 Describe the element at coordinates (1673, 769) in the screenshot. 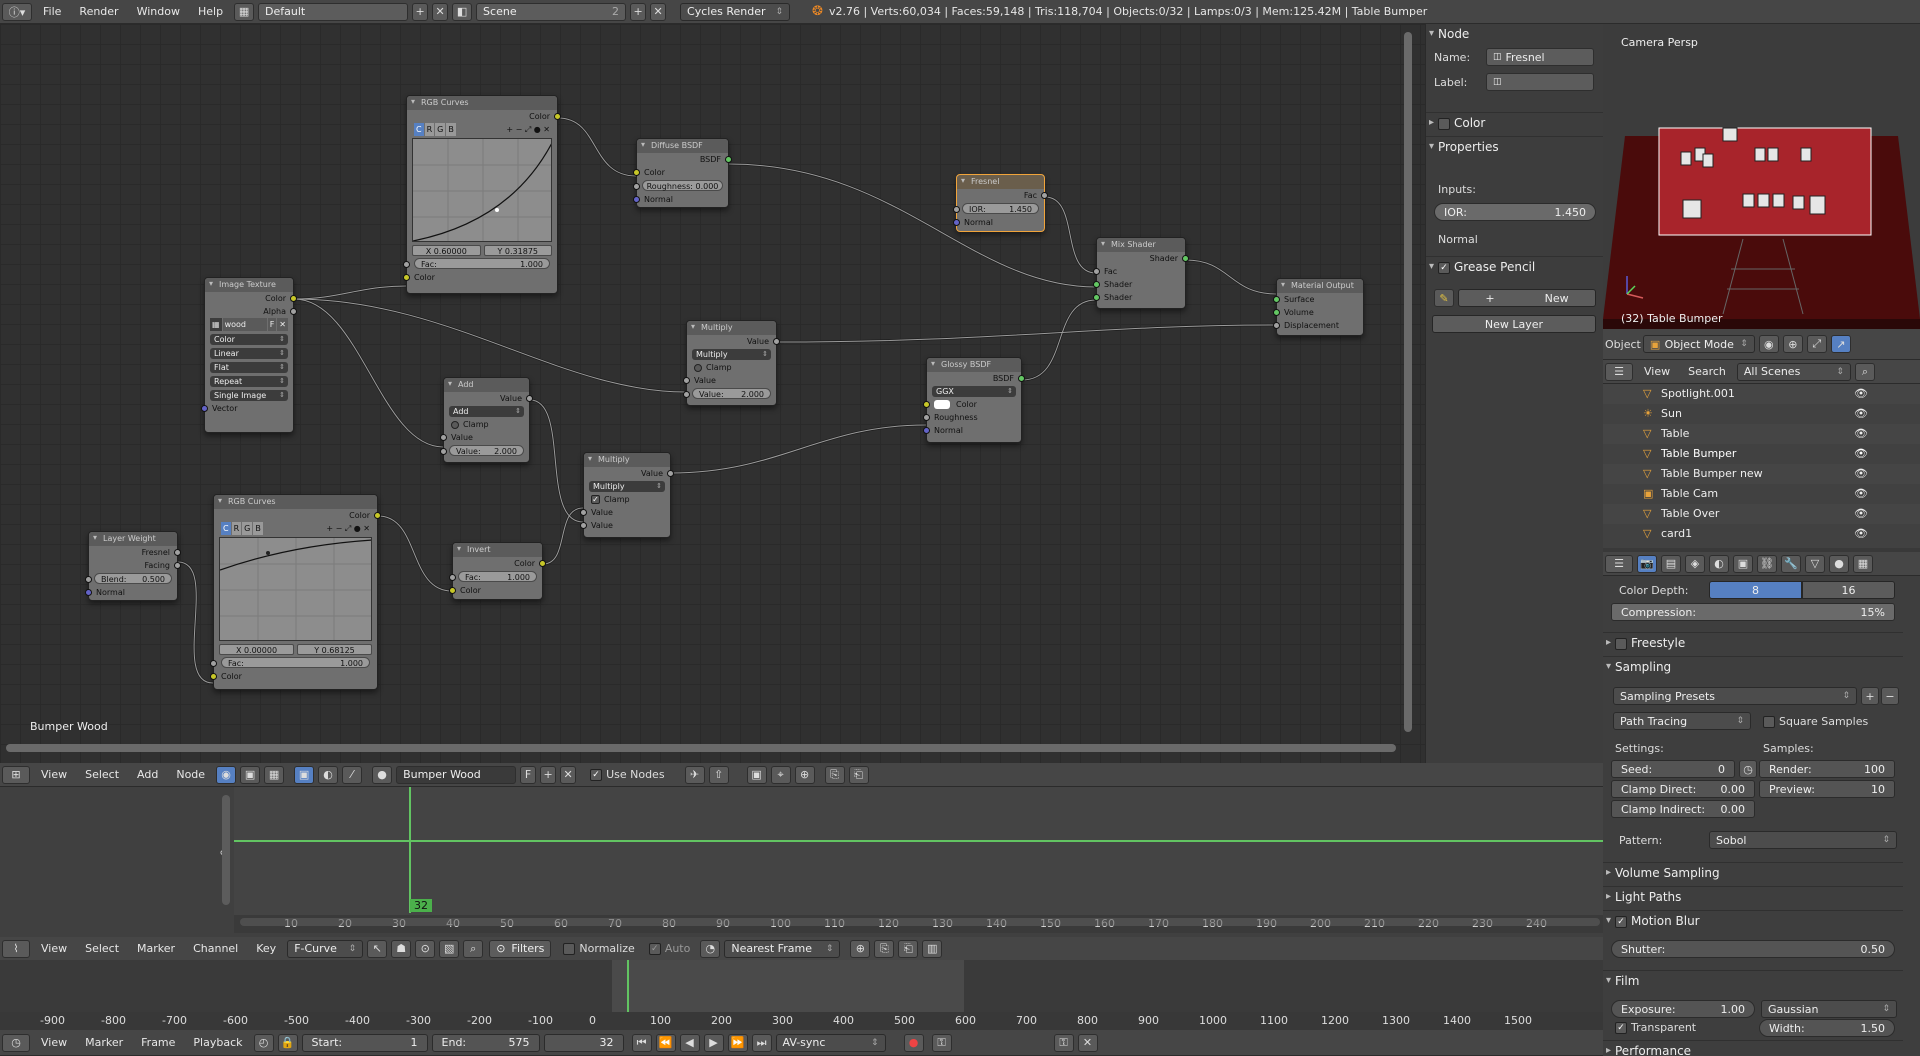

I see `seed-field: Seed: 0` at that location.